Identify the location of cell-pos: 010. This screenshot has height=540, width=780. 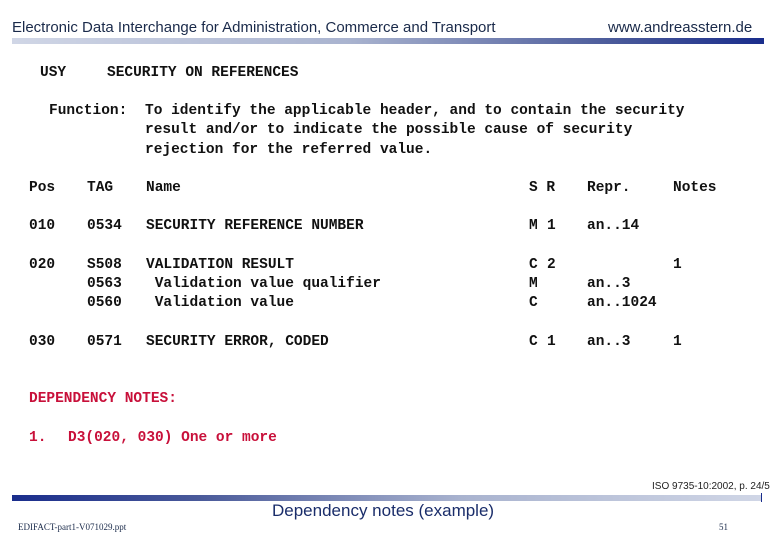
(42, 226).